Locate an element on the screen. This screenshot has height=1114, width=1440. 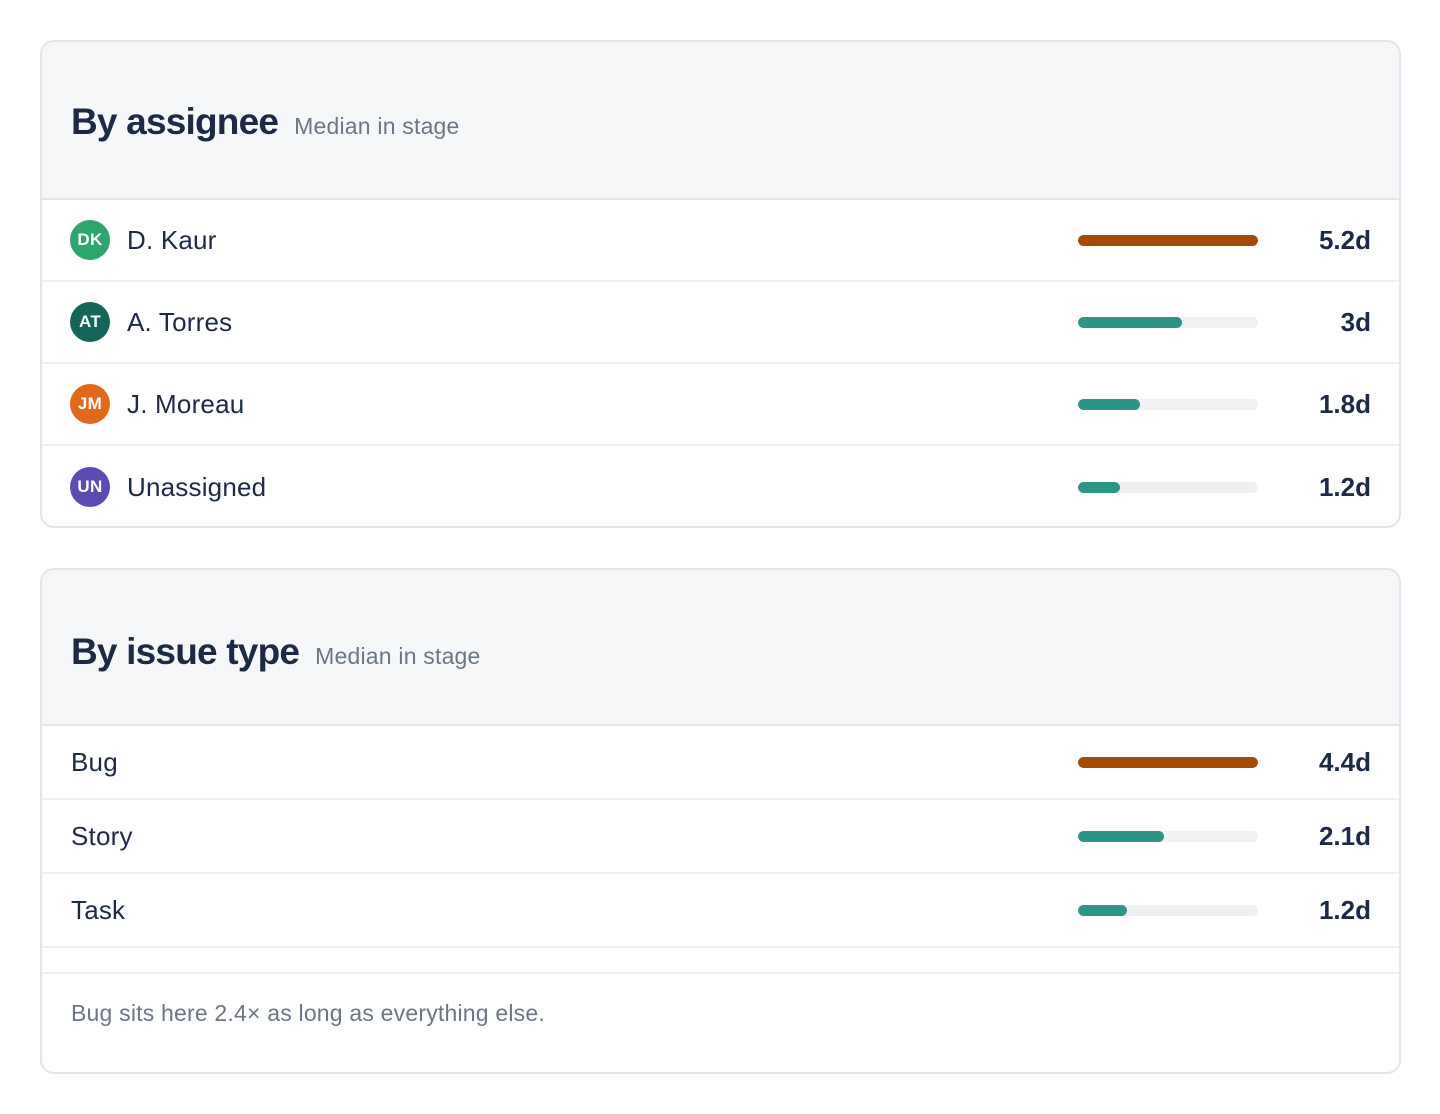
avatar: JM is located at coordinates (90, 404).